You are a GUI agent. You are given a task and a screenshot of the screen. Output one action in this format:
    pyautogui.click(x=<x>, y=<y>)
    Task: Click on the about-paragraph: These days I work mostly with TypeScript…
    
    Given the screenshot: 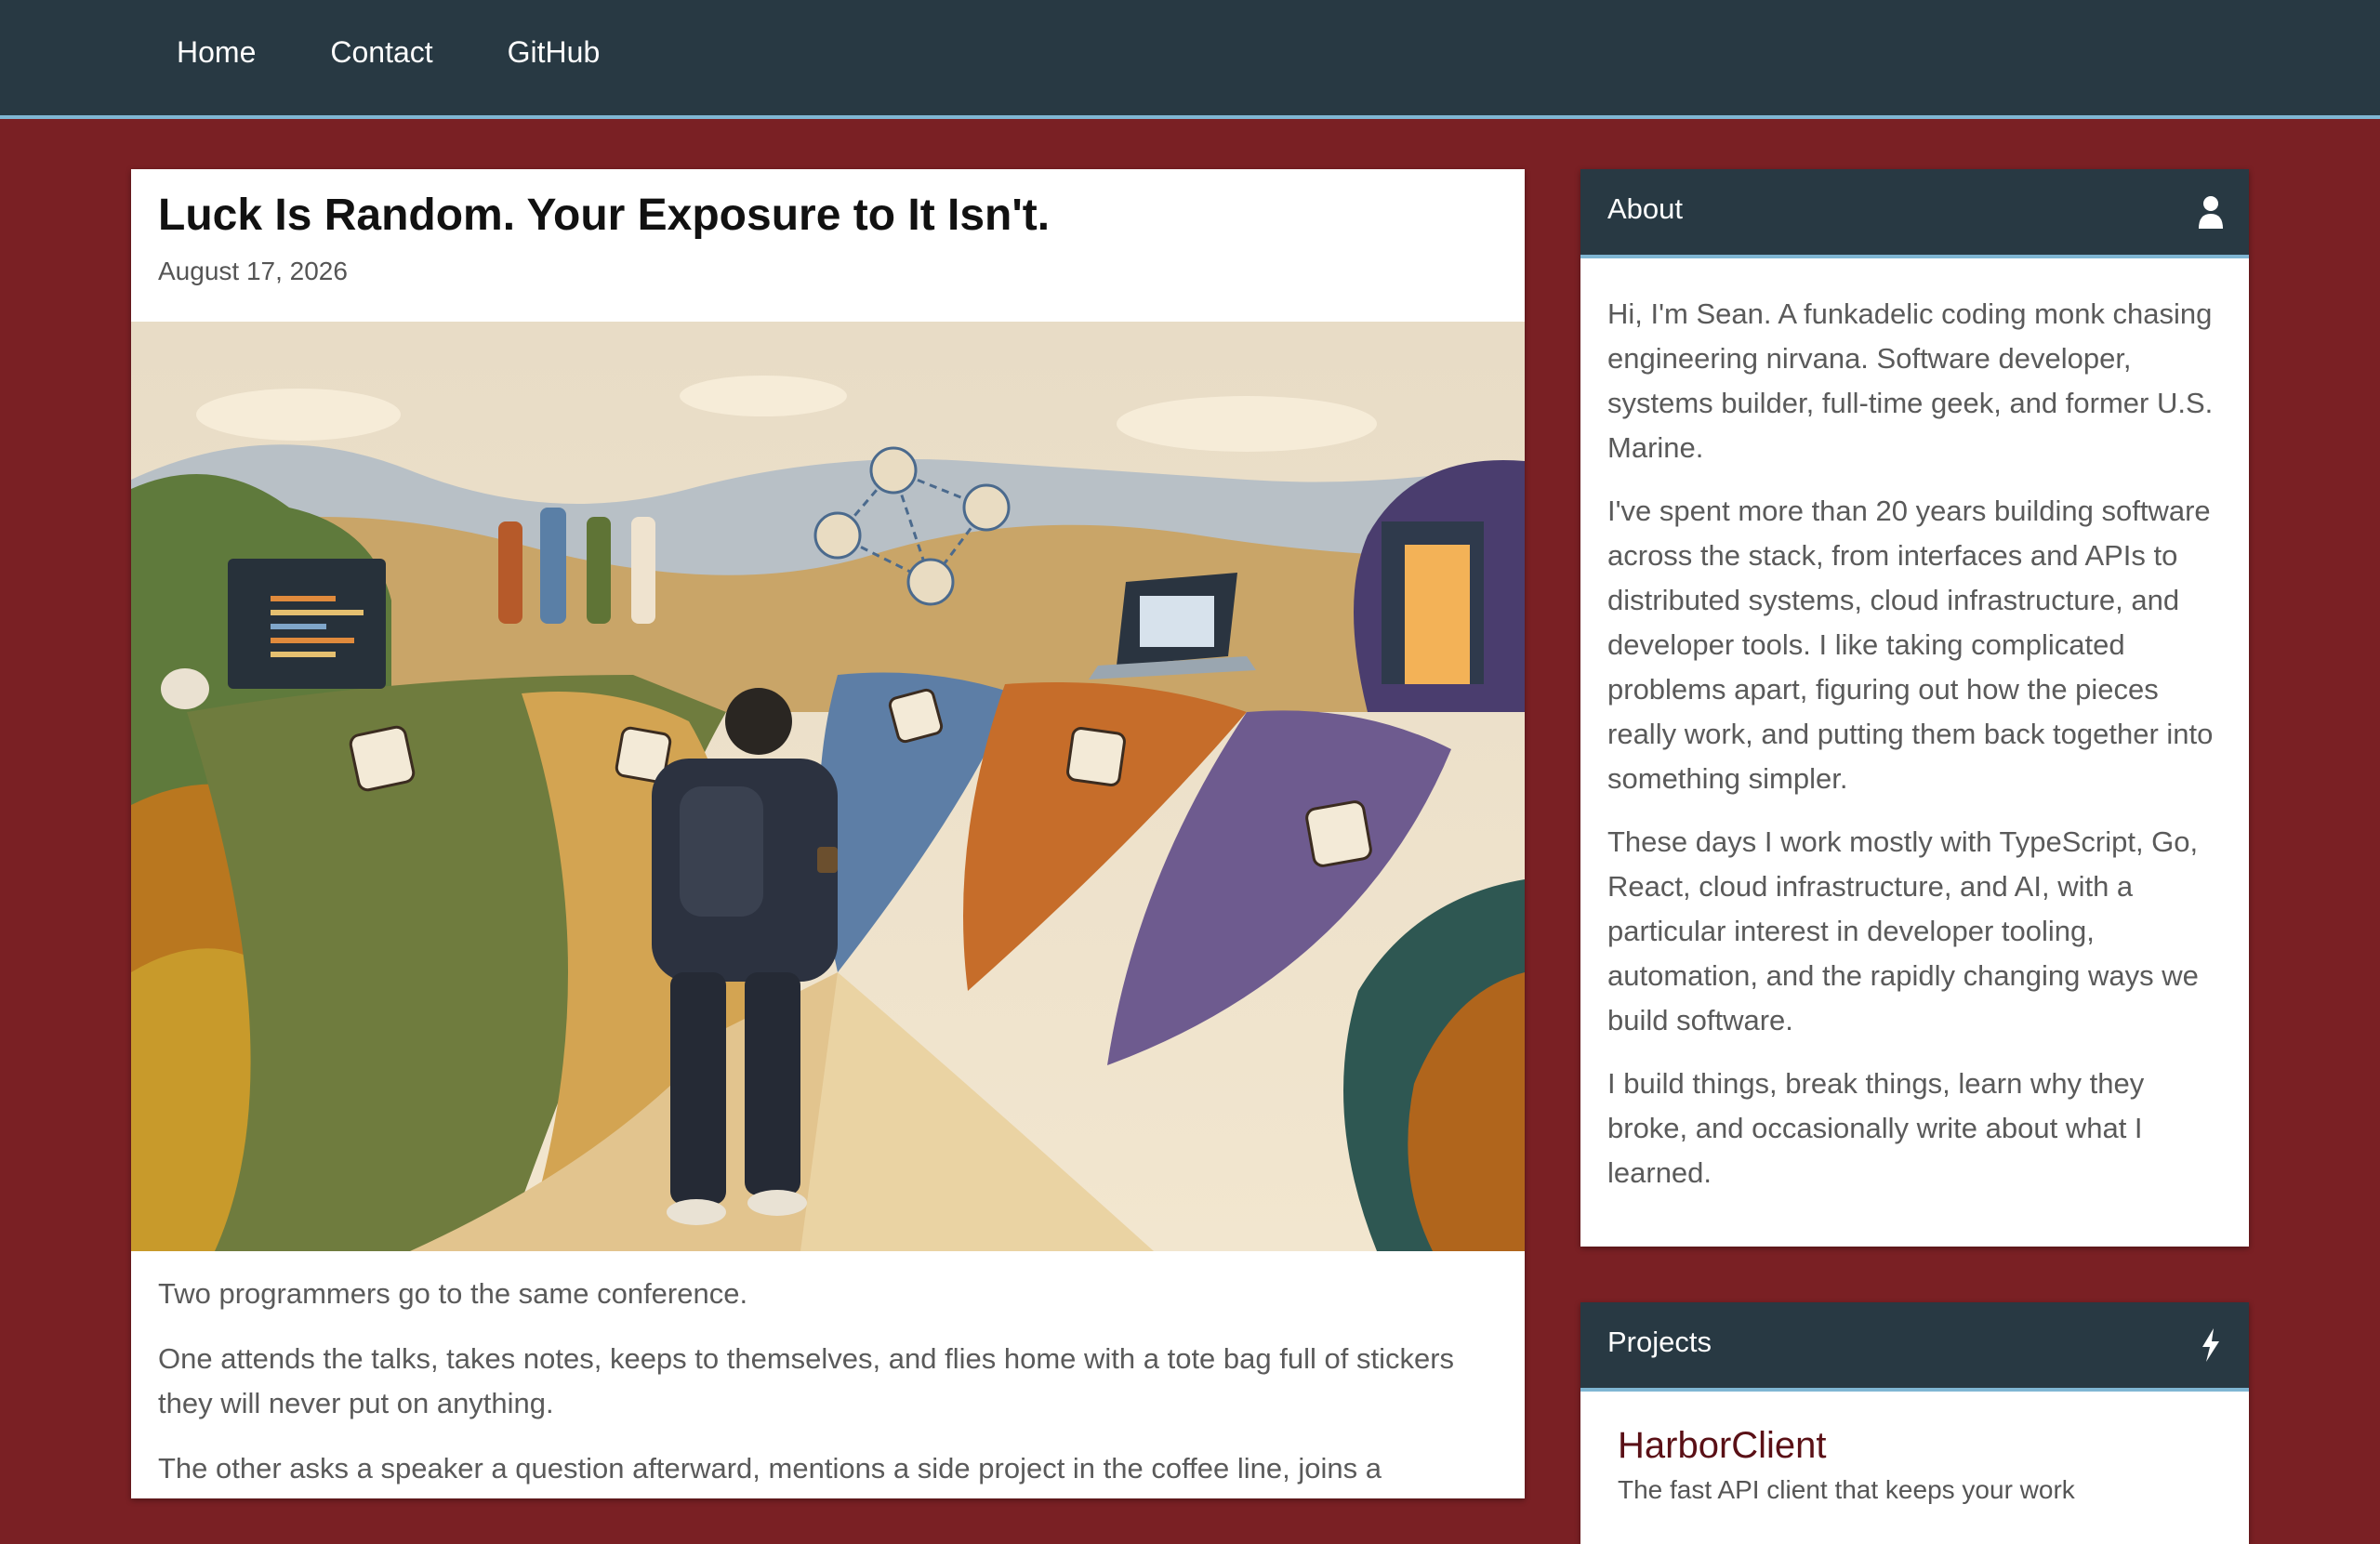 What is the action you would take?
    pyautogui.click(x=1903, y=931)
    